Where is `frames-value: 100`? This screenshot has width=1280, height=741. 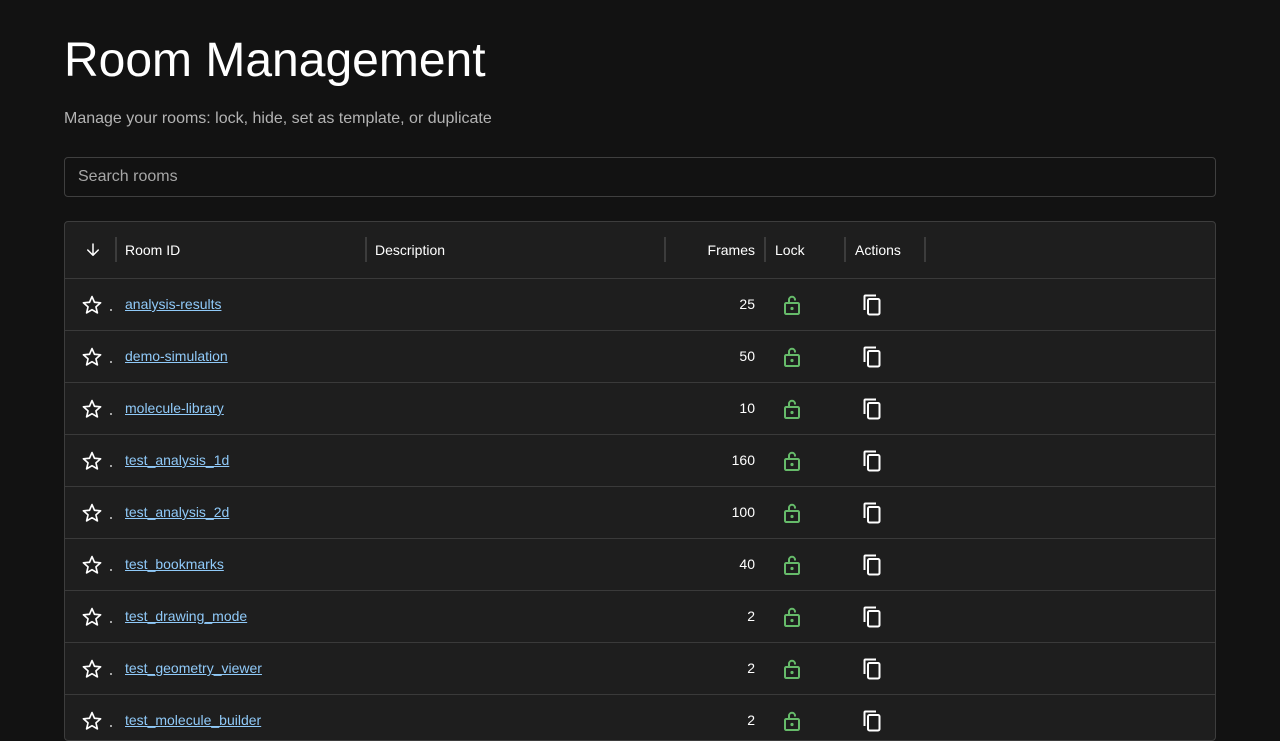
frames-value: 100 is located at coordinates (743, 512).